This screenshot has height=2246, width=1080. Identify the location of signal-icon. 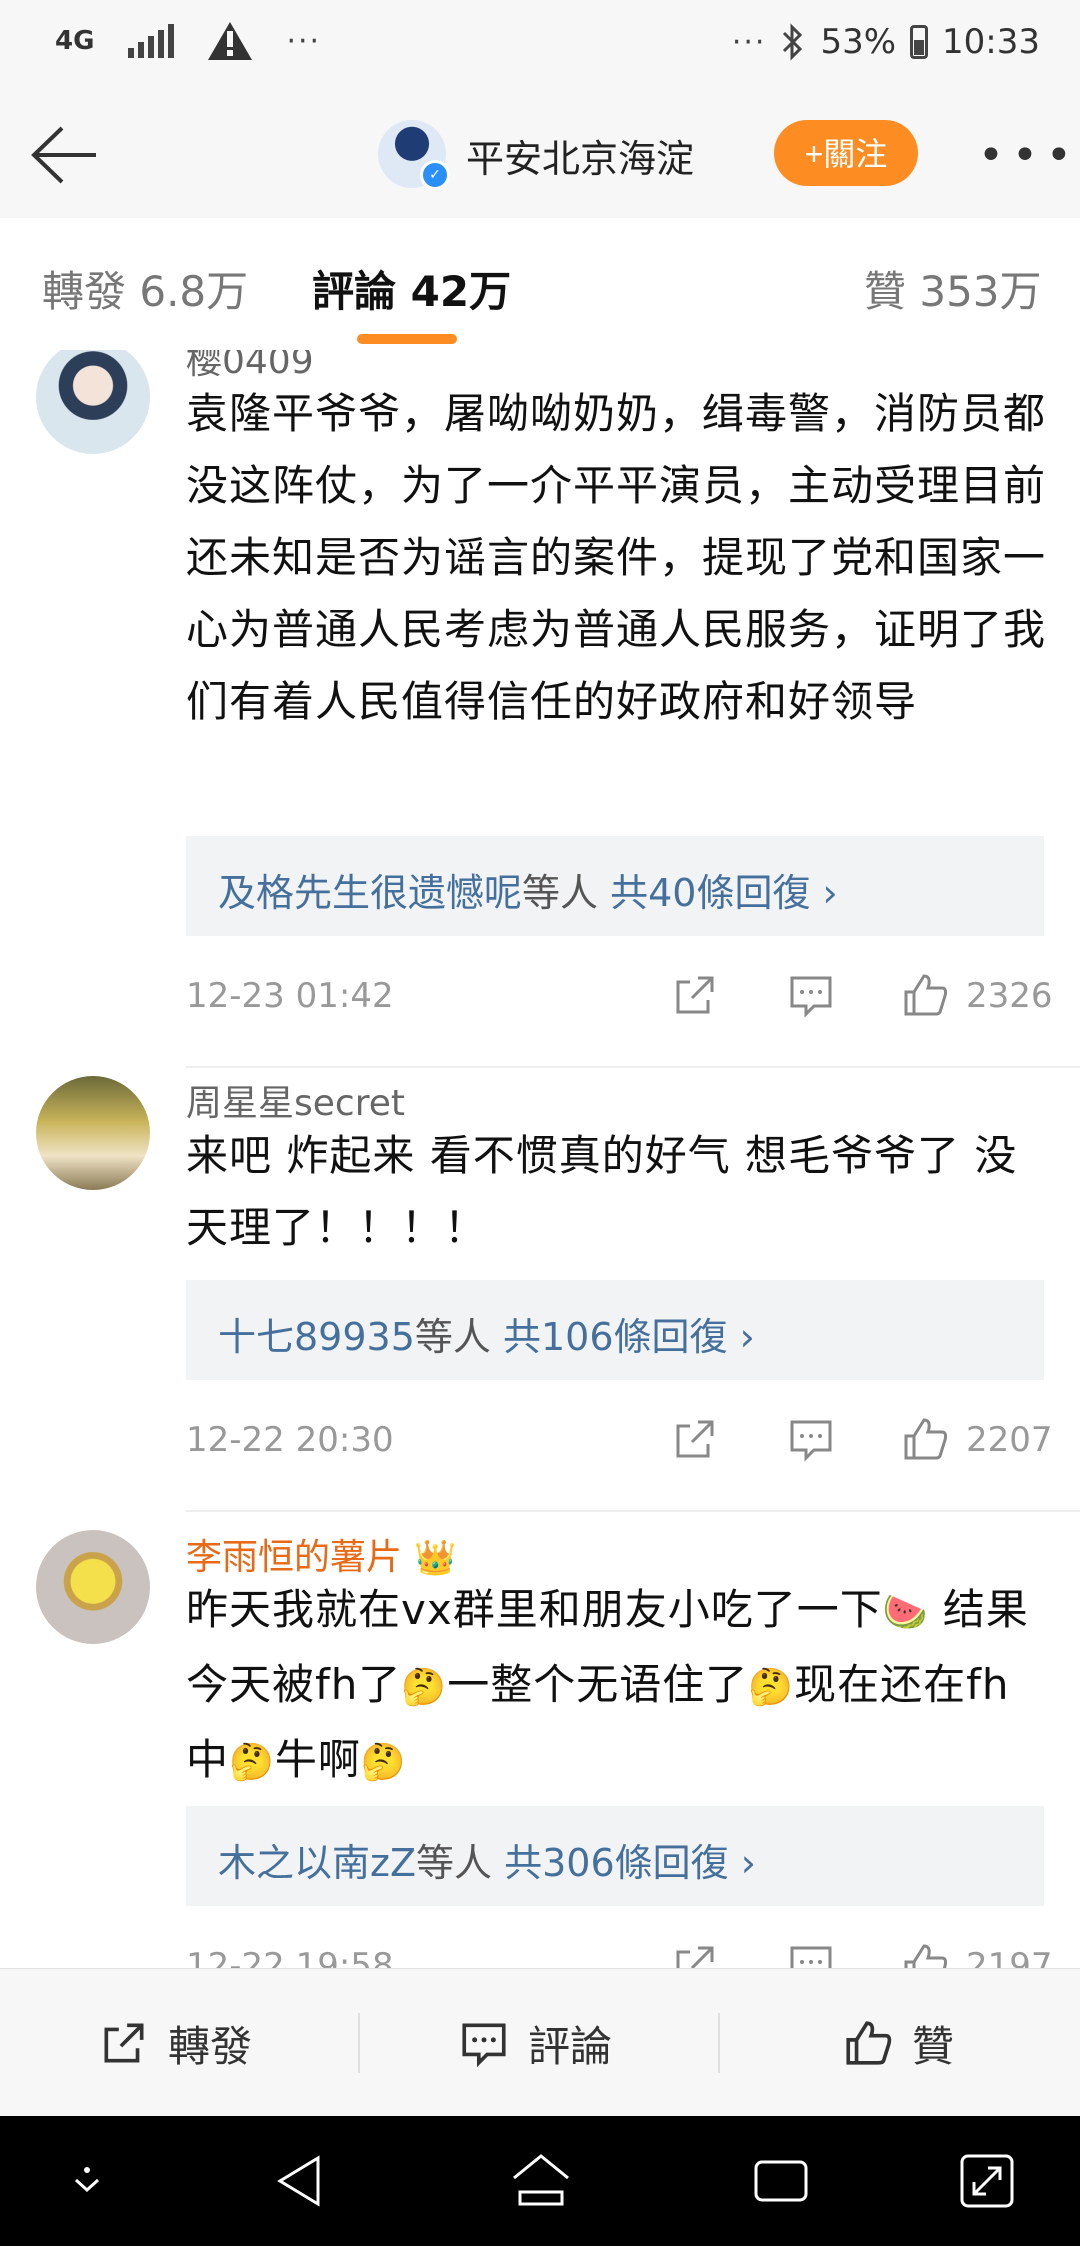
(151, 41).